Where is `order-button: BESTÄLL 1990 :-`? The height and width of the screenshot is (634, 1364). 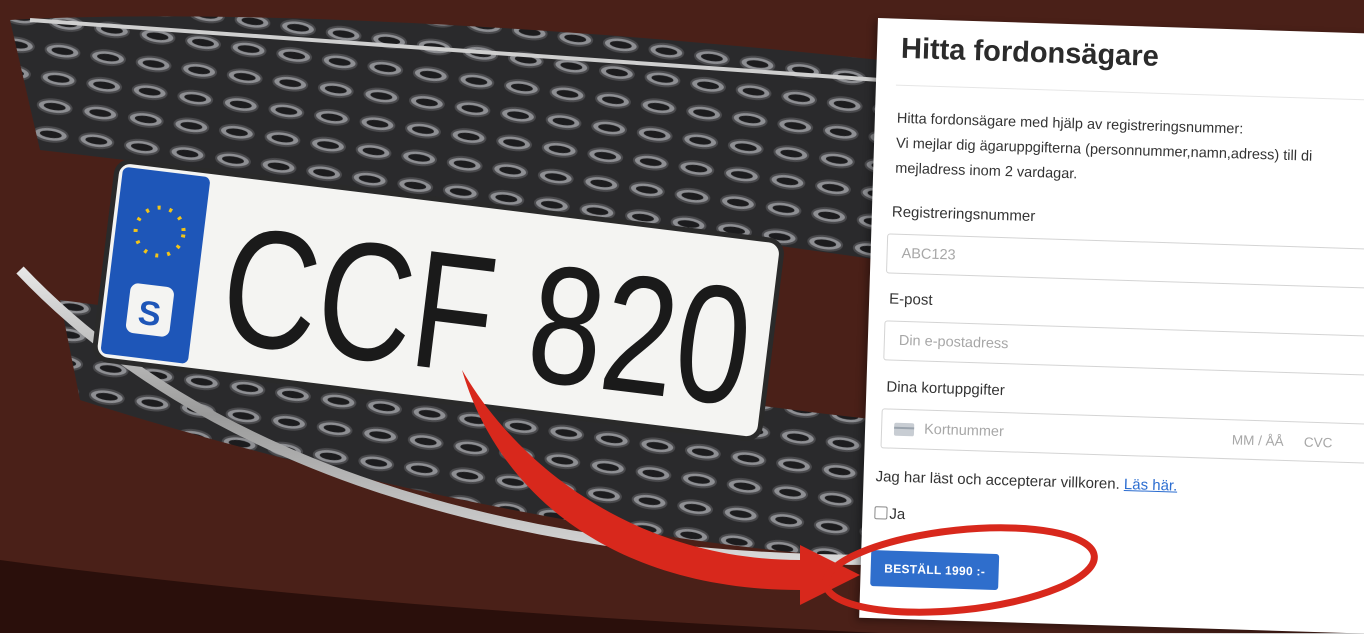 order-button: BESTÄLL 1990 :- is located at coordinates (935, 570).